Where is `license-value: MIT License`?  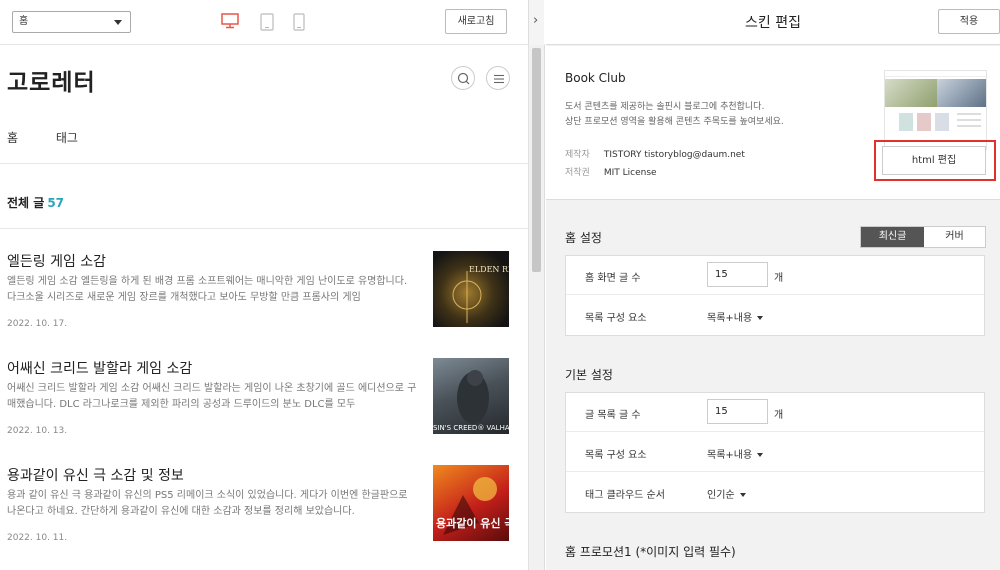
license-value: MIT License is located at coordinates (630, 173).